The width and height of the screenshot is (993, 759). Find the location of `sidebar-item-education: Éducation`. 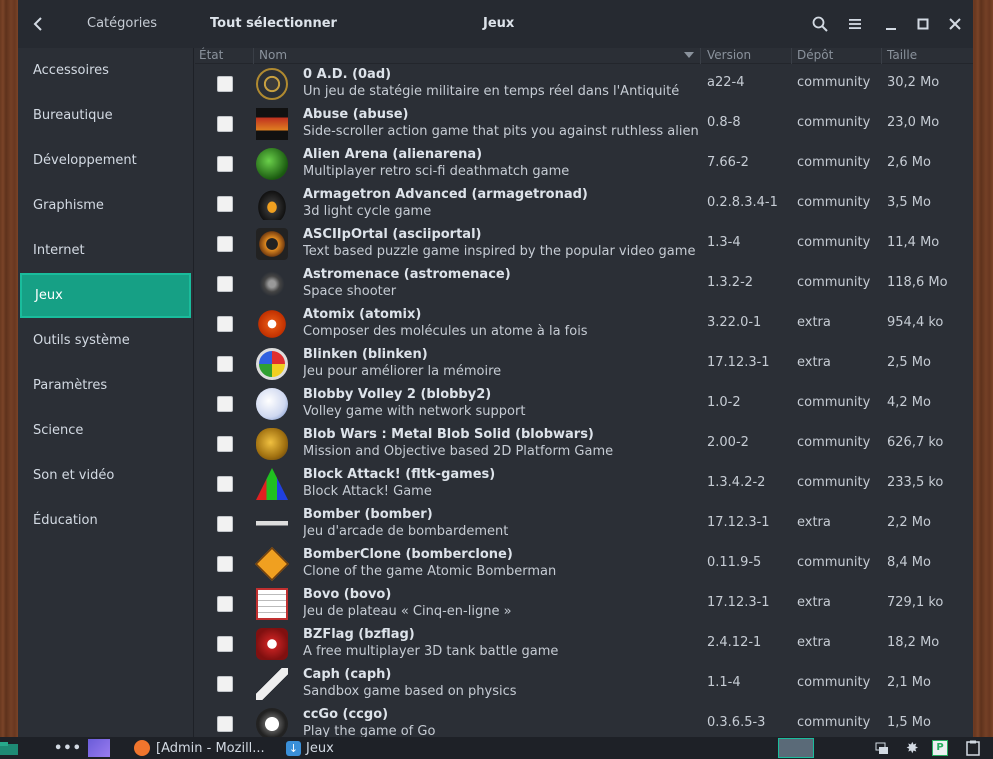

sidebar-item-education: Éducation is located at coordinates (105, 520).